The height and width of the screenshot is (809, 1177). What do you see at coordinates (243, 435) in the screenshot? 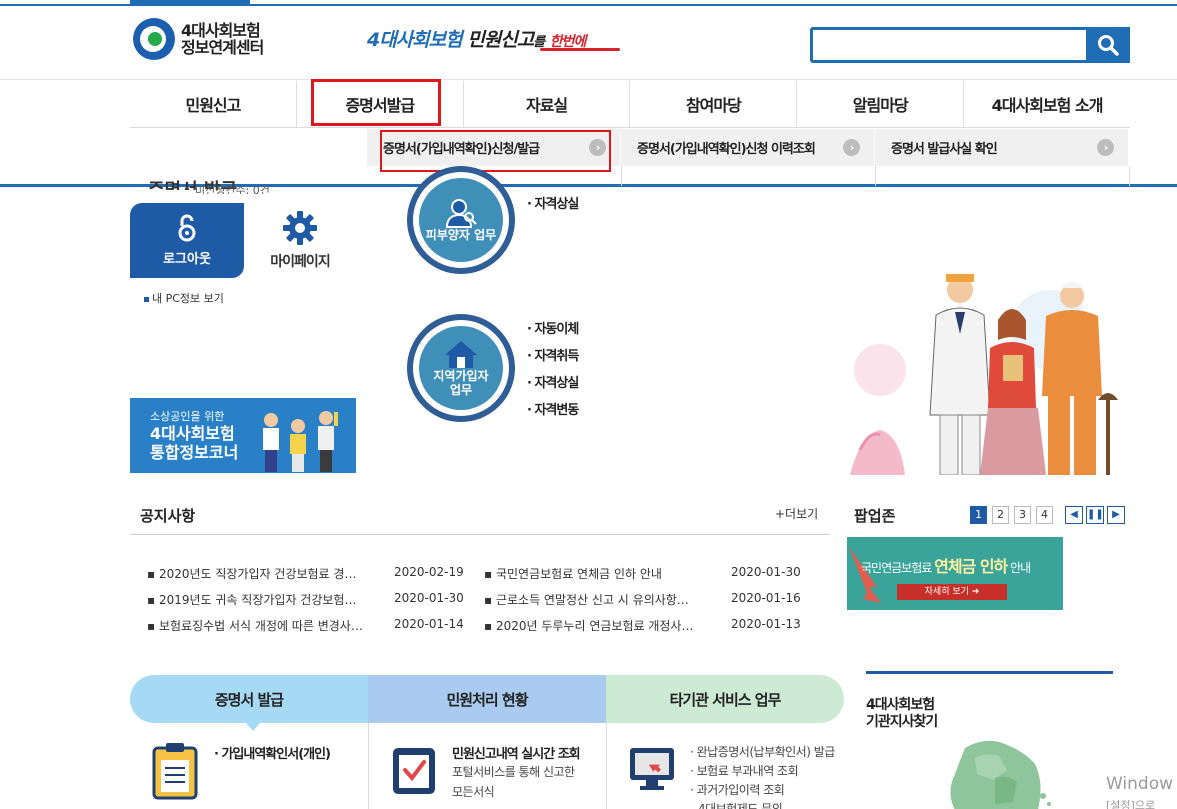
I see `small-business-banner: 소상공인을 위한 4대사회보험 통합정보코너` at bounding box center [243, 435].